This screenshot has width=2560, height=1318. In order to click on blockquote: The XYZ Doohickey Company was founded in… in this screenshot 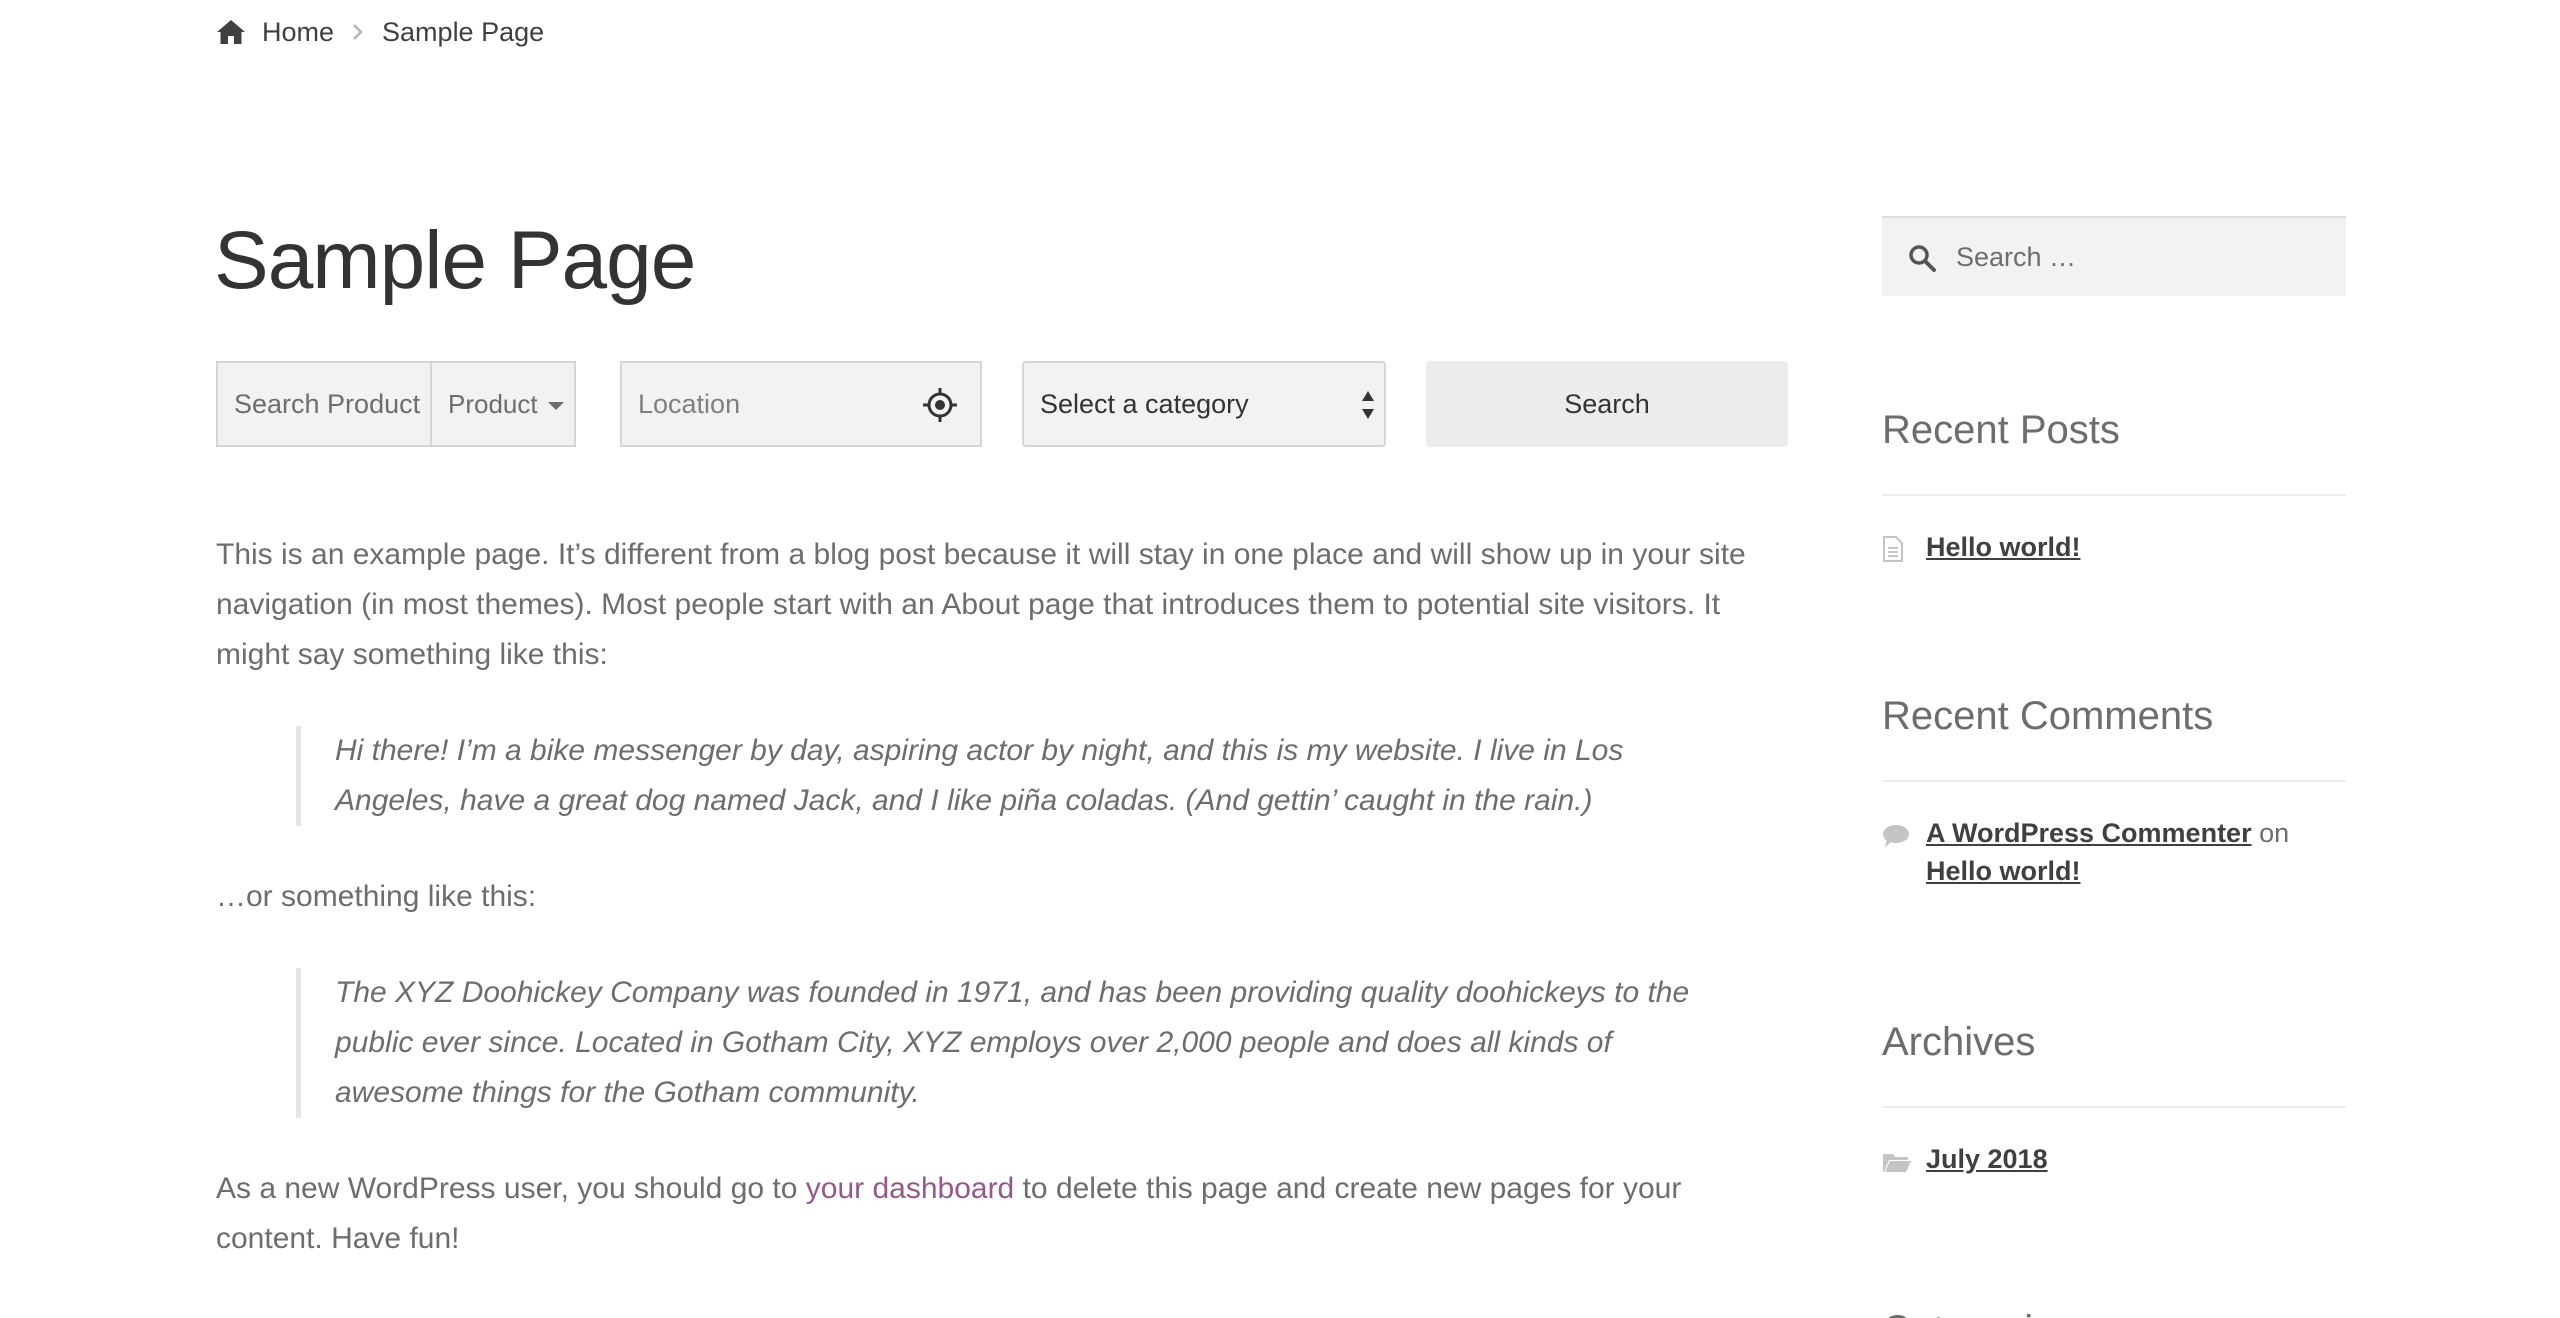, I will do `click(995, 1043)`.